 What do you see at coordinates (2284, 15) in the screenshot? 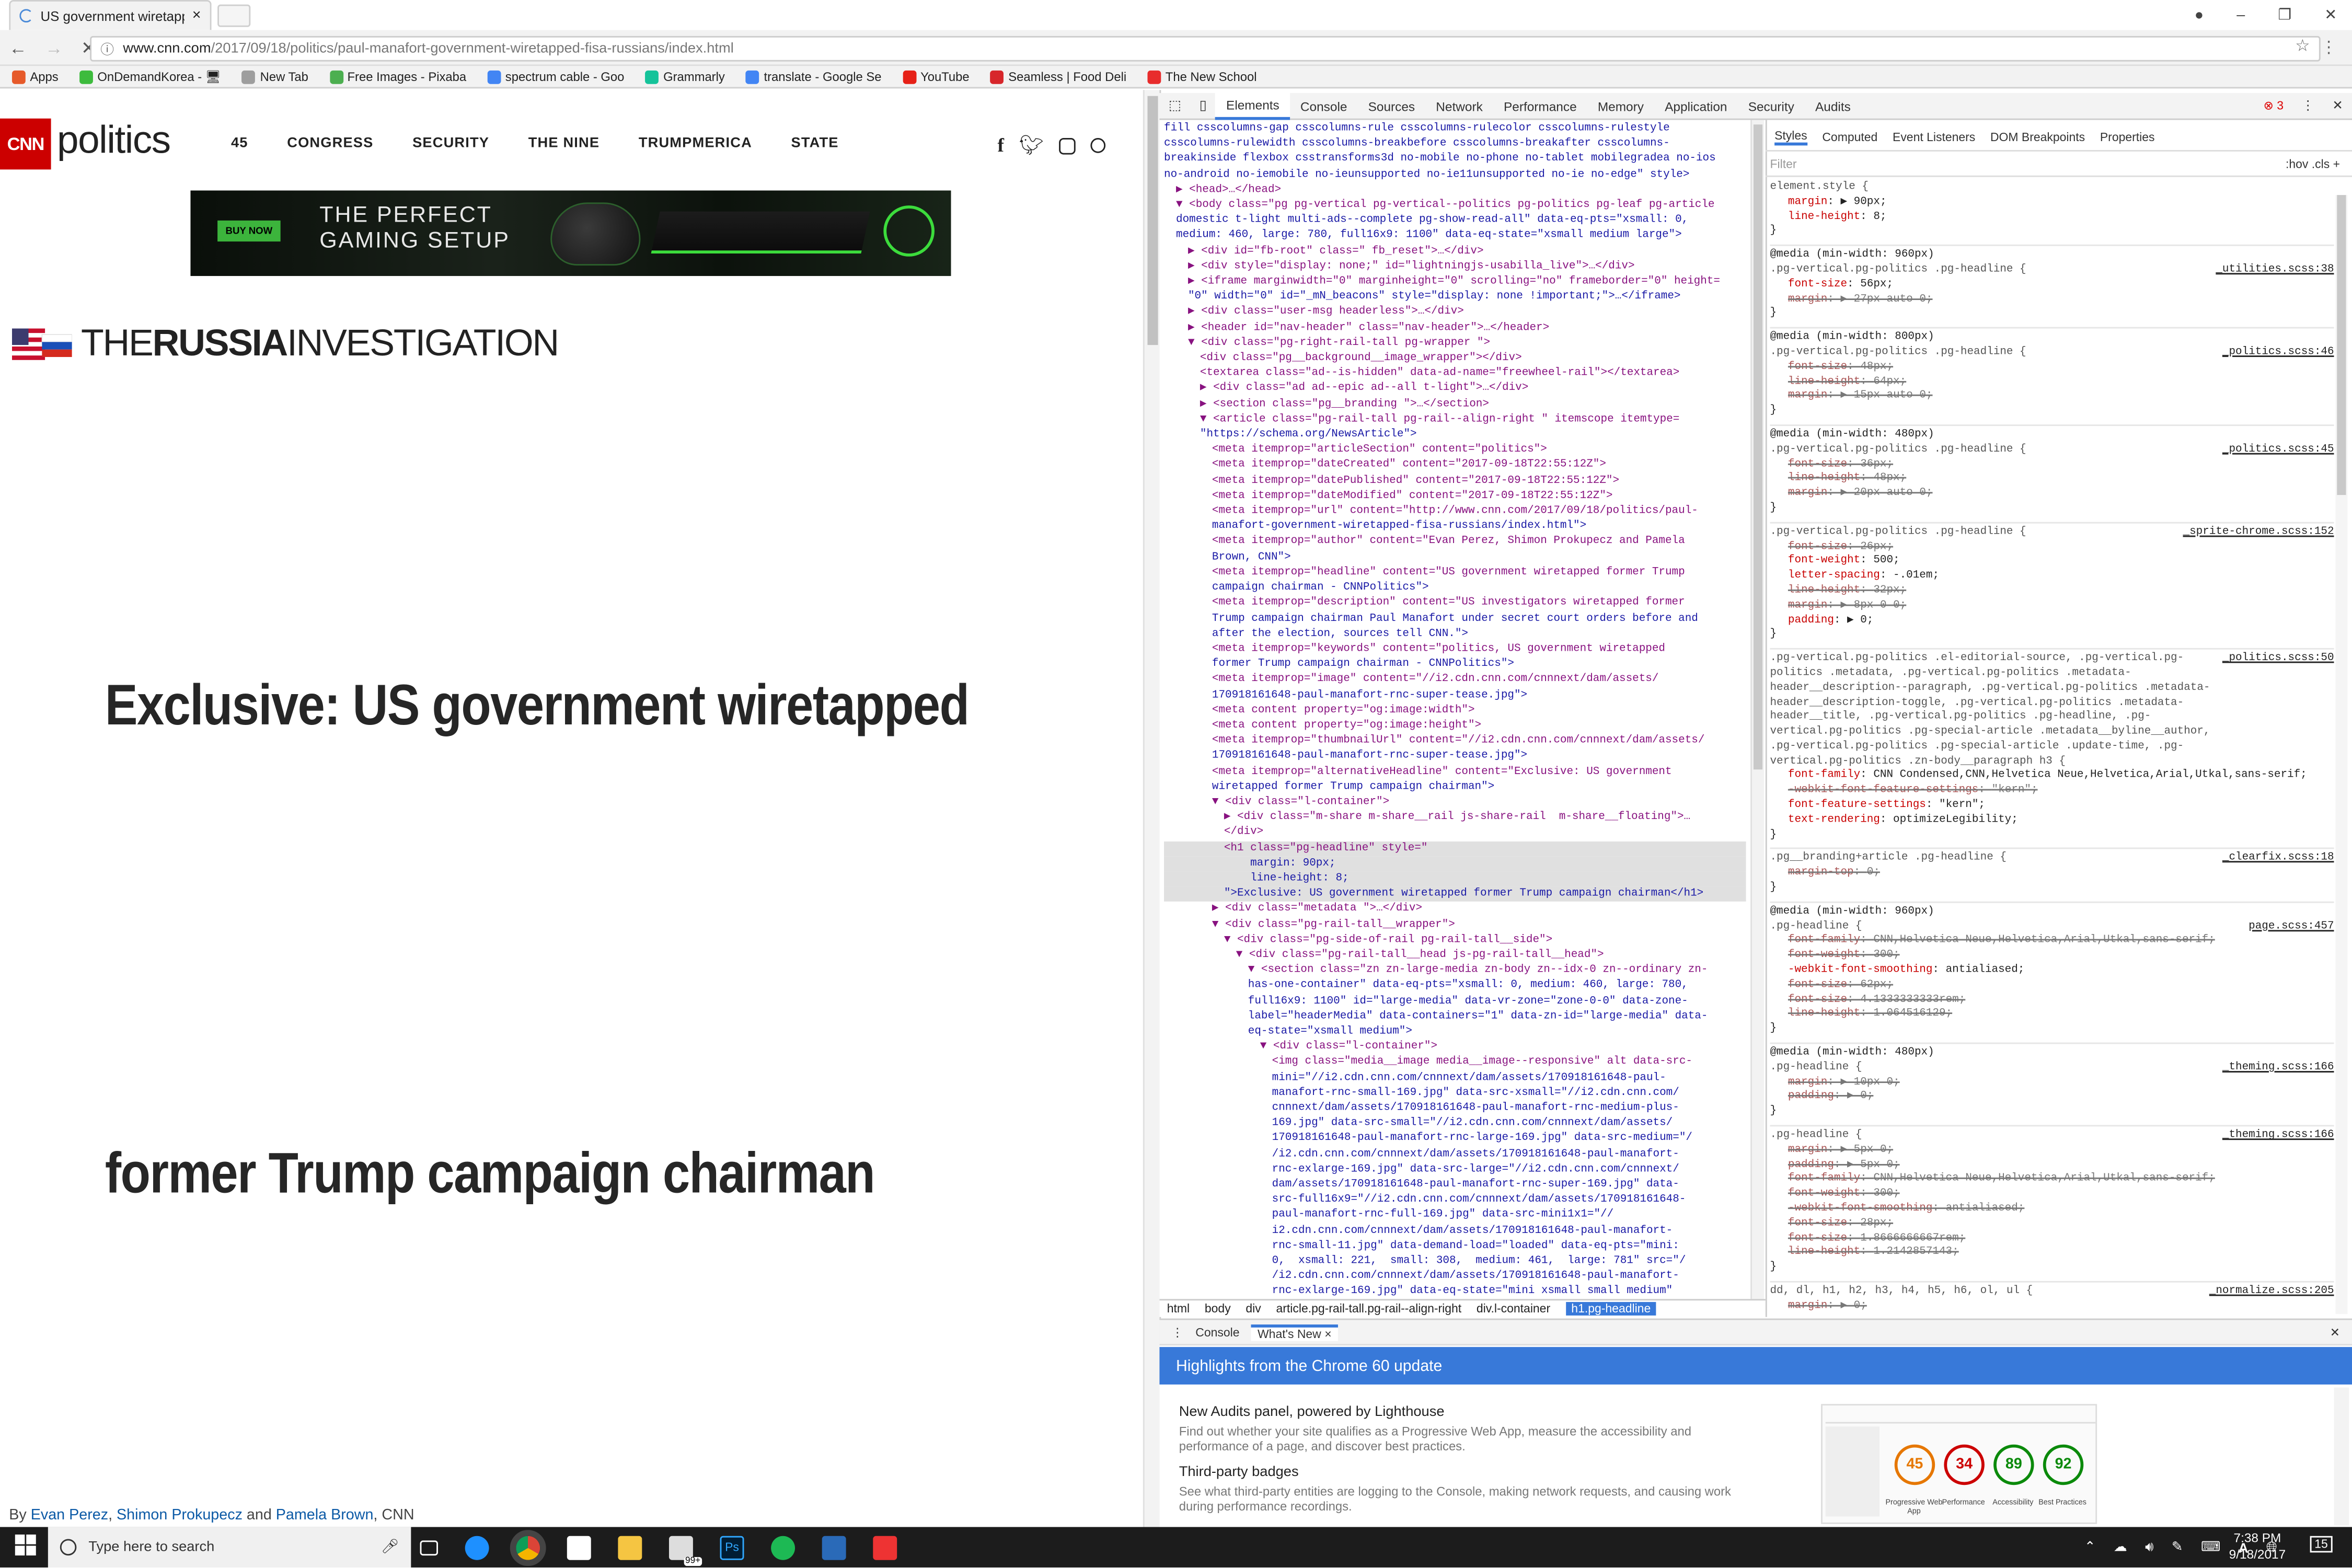
I see `restore-icon: ❐` at bounding box center [2284, 15].